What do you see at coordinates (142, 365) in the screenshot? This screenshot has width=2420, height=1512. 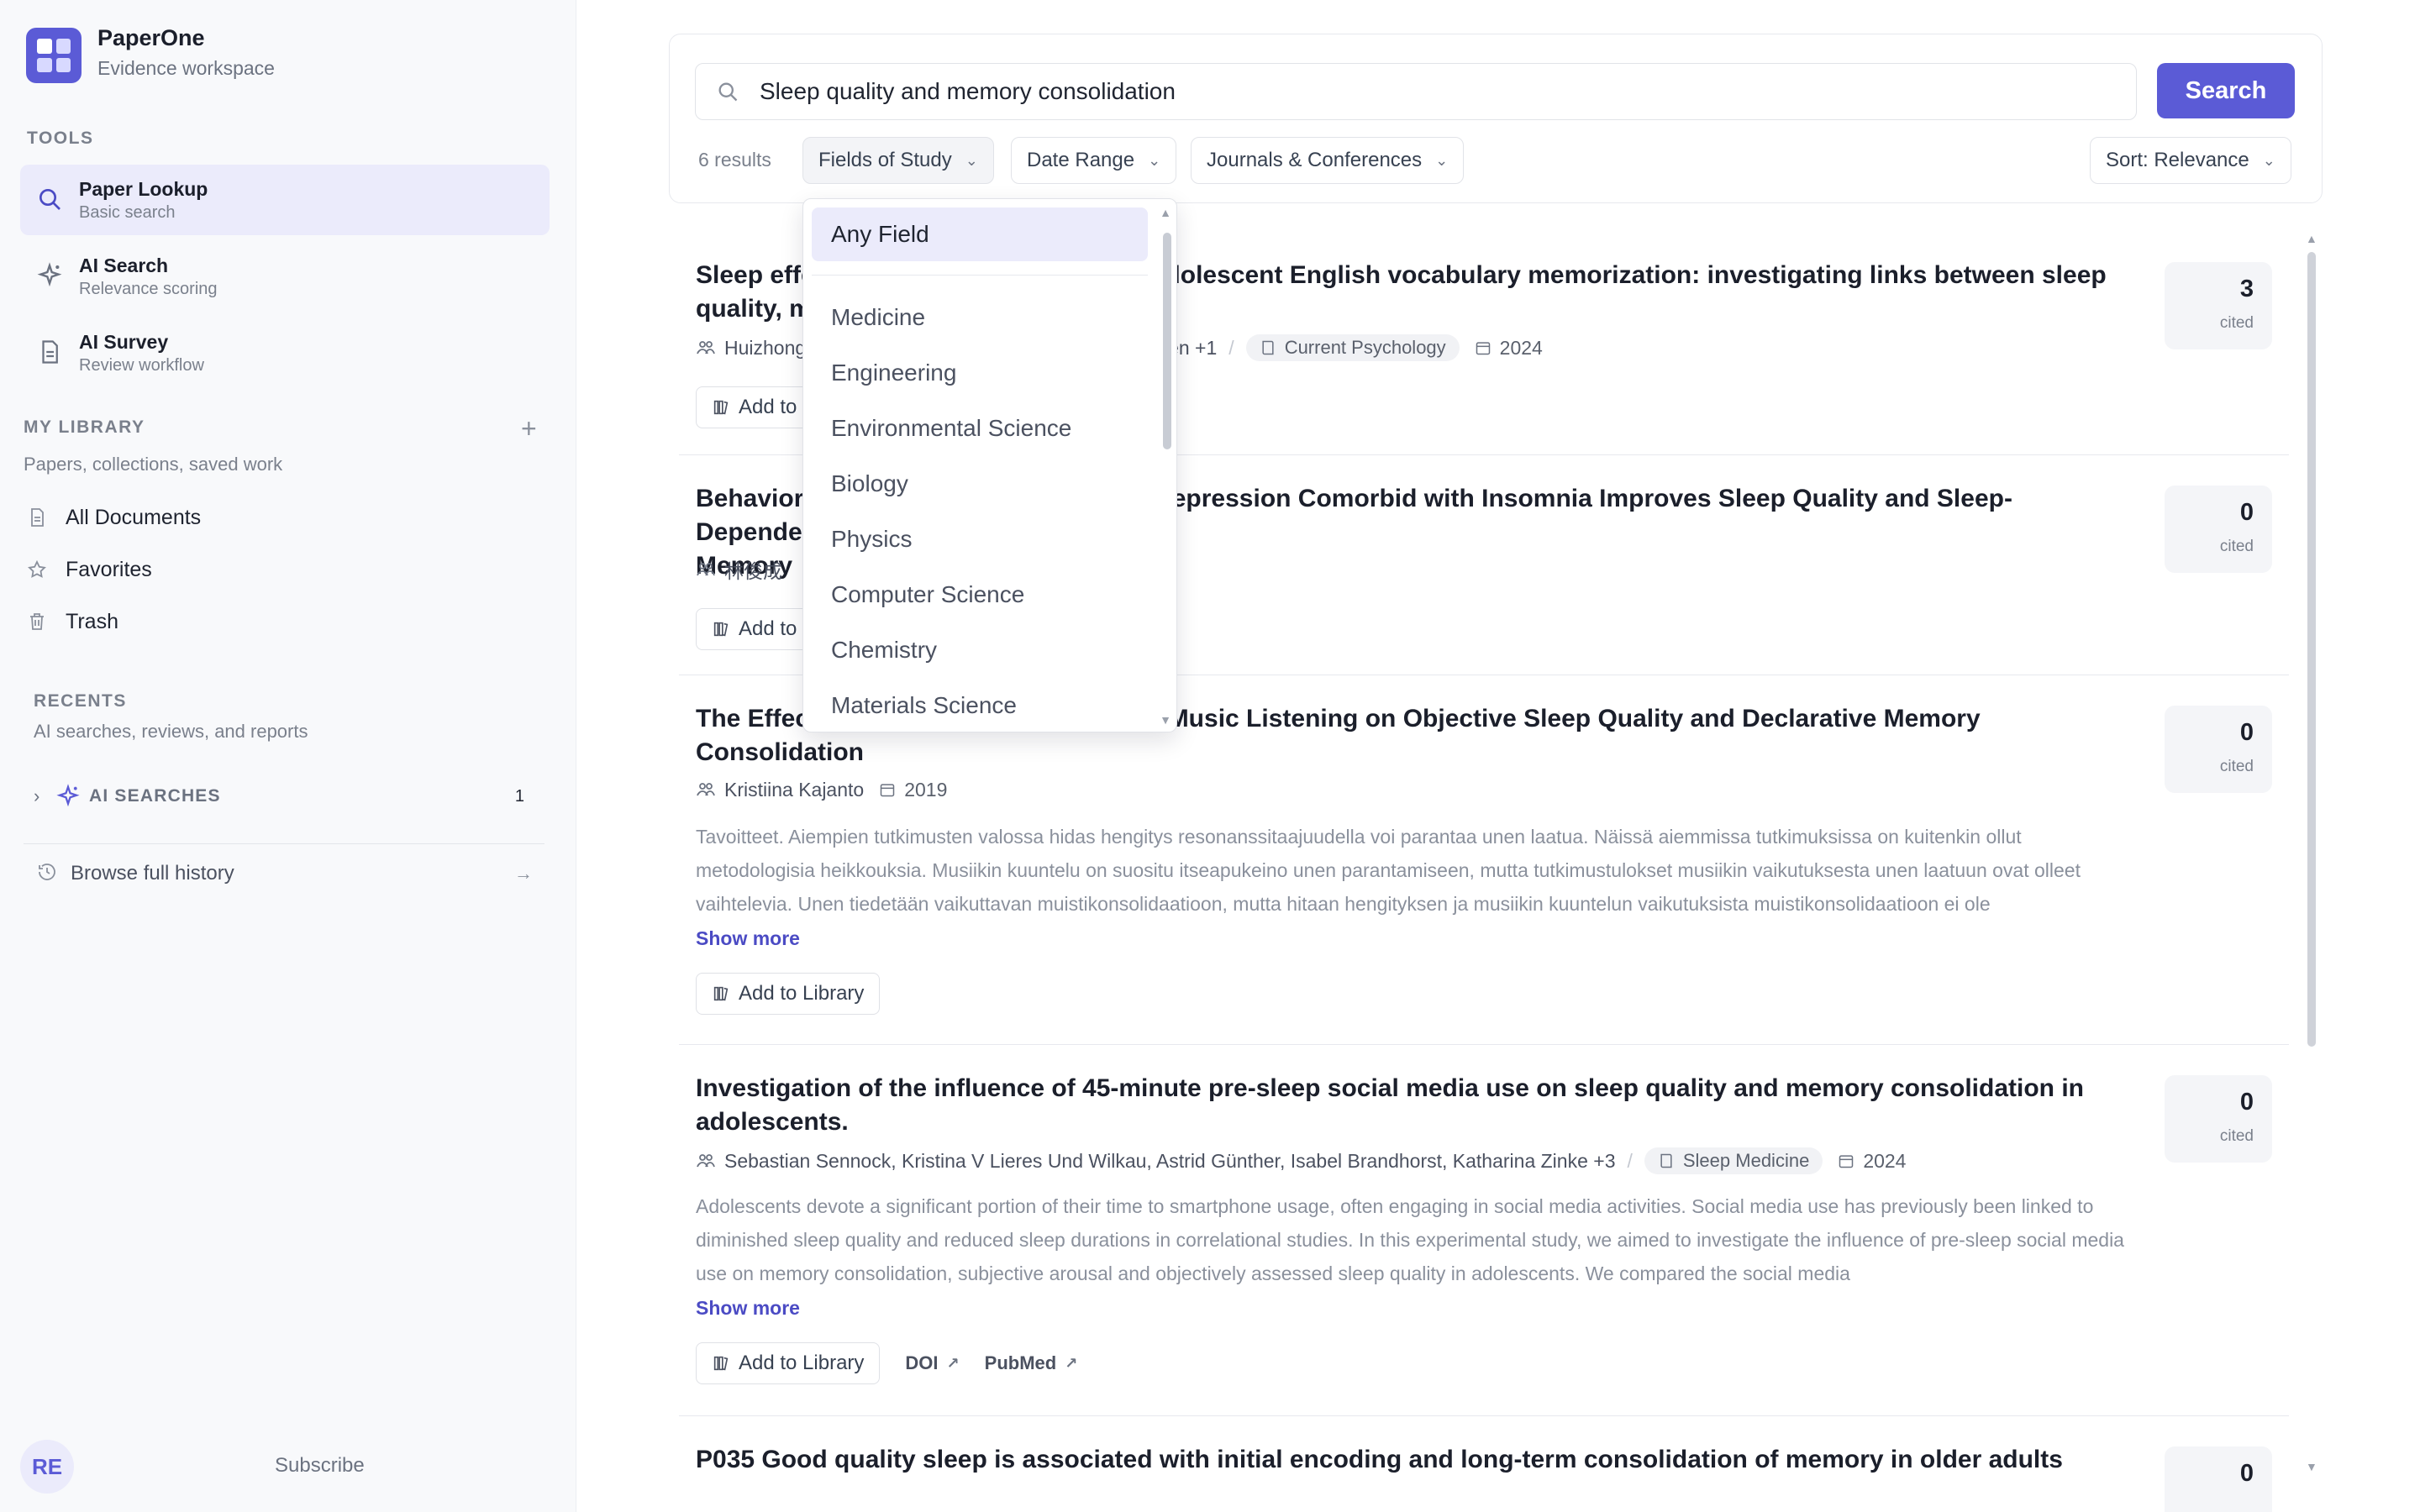 I see `nav-subtitle: Review workflow` at bounding box center [142, 365].